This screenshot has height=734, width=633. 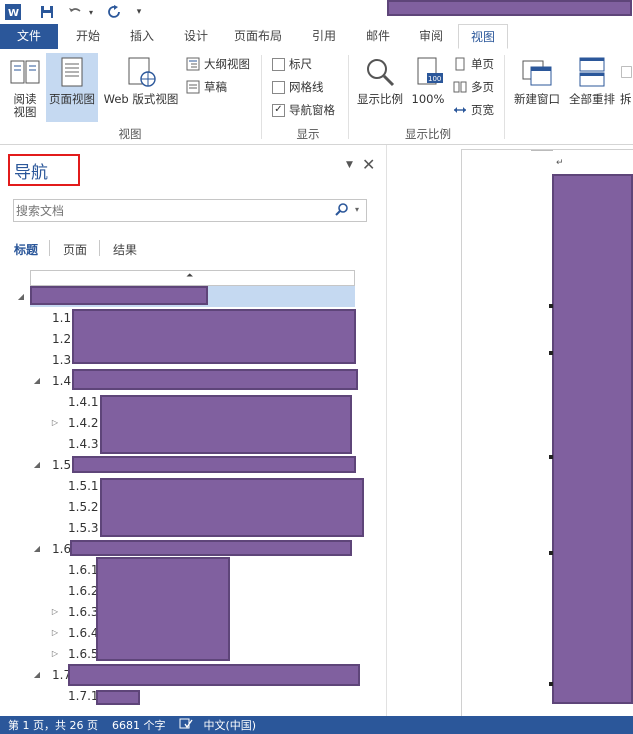 What do you see at coordinates (25, 105) in the screenshot?
I see `read-mode-label: 阅读 视图` at bounding box center [25, 105].